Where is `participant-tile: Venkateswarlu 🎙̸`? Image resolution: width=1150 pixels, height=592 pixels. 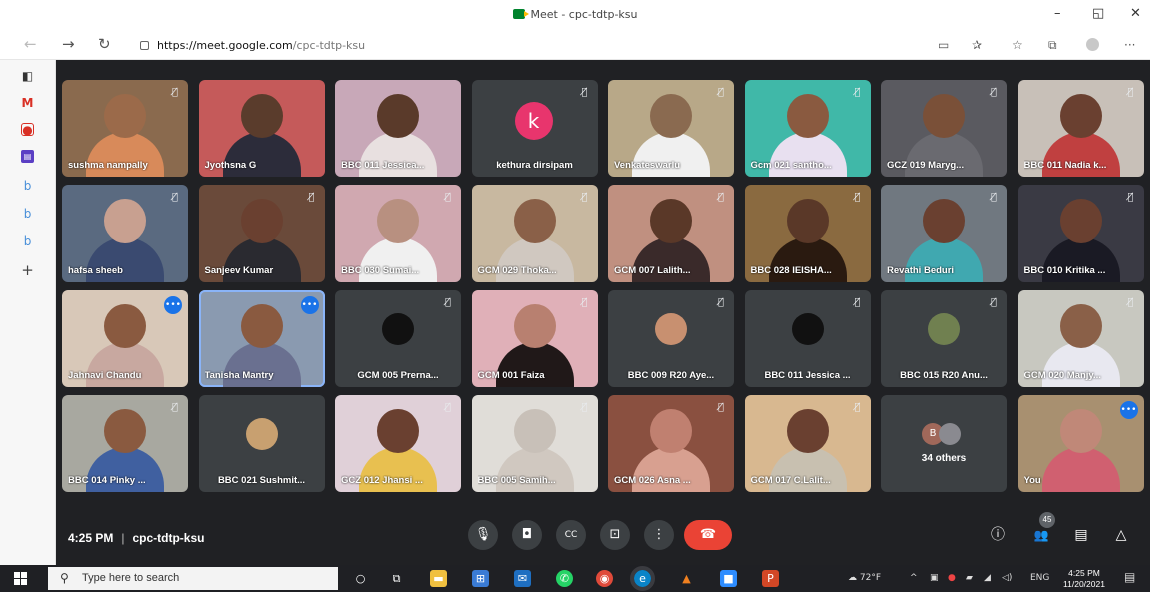
participant-tile: Venkateswarlu 🎙̸ is located at coordinates (671, 128).